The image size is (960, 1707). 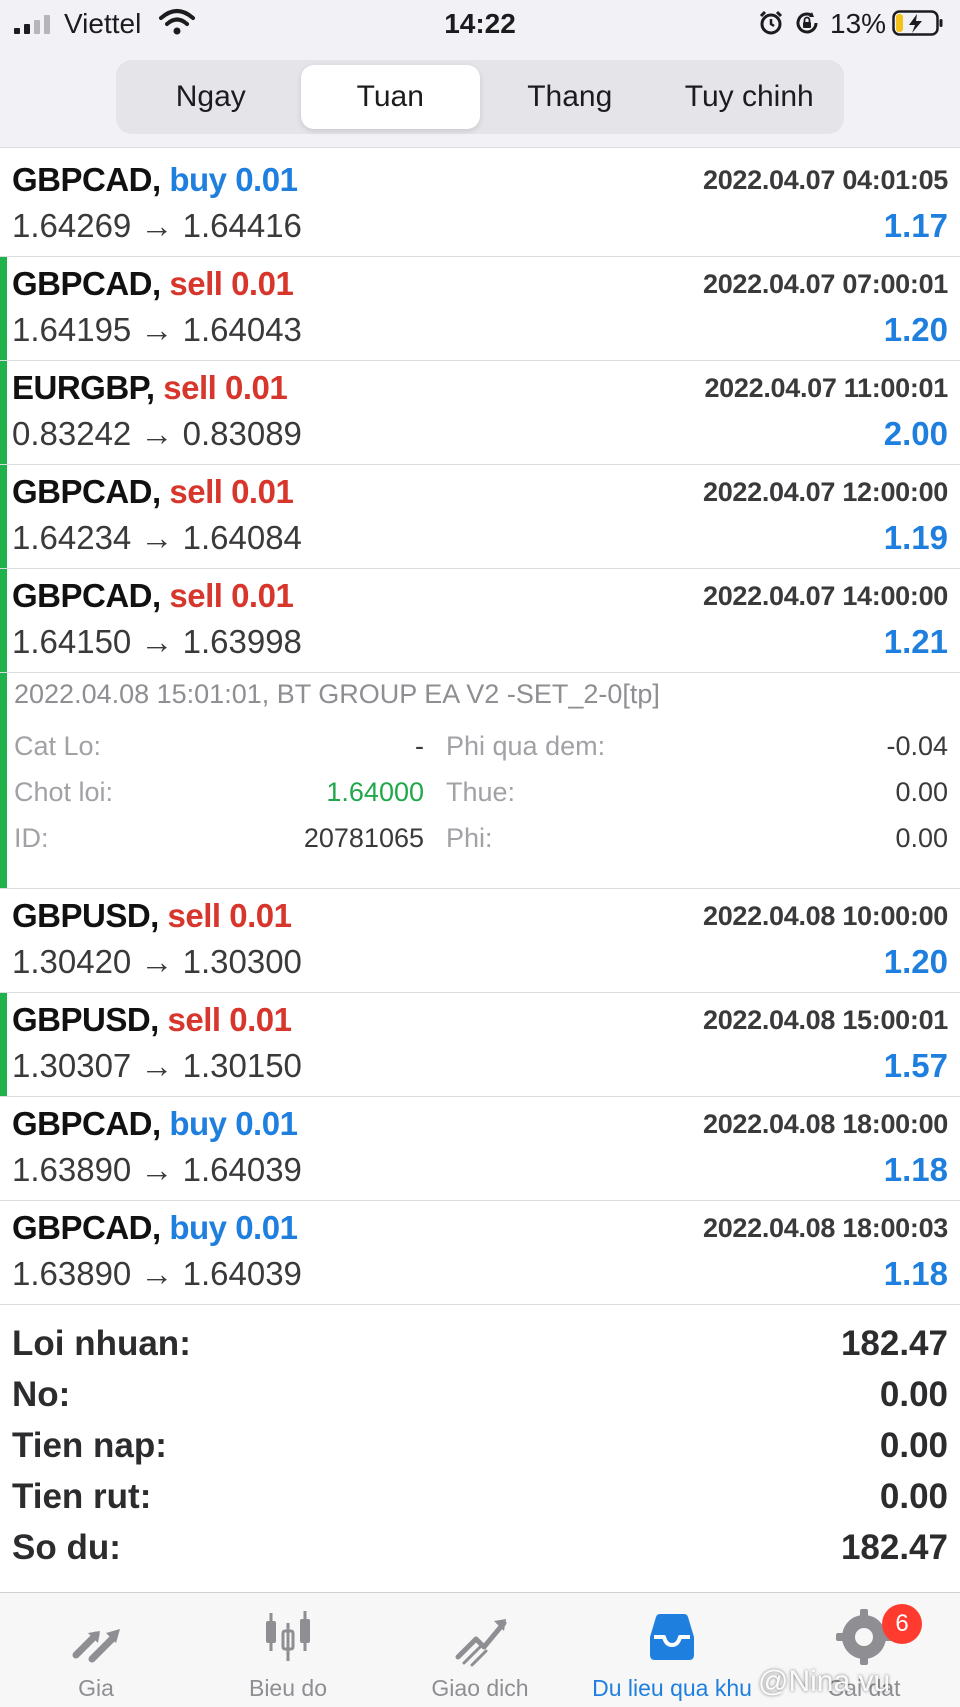 What do you see at coordinates (825, 1228) in the screenshot?
I see `trade-time: 2022.04.08 18:00:03` at bounding box center [825, 1228].